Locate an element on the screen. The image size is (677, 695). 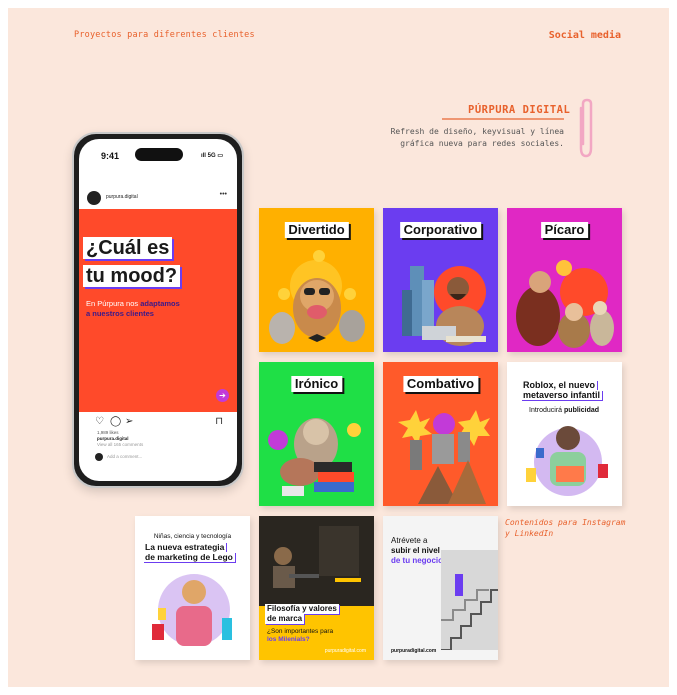
card-ironico: Irónico is located at coordinates (316, 434).